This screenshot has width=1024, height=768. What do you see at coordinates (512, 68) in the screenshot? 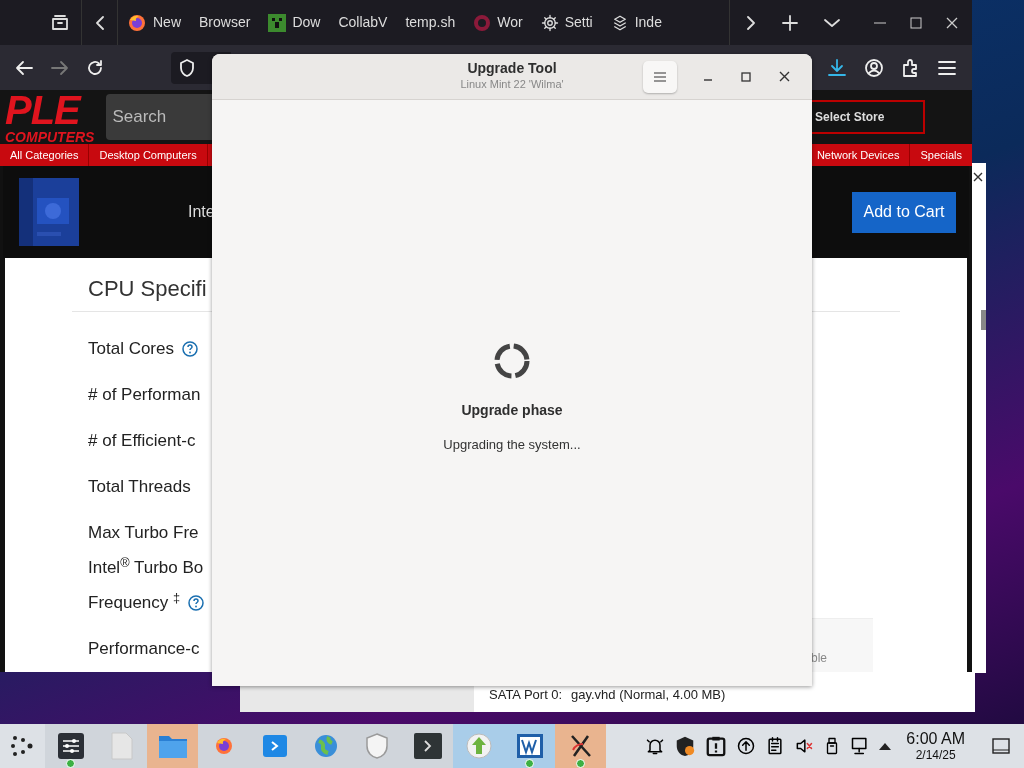
I see `window-title: Upgrade Tool` at bounding box center [512, 68].